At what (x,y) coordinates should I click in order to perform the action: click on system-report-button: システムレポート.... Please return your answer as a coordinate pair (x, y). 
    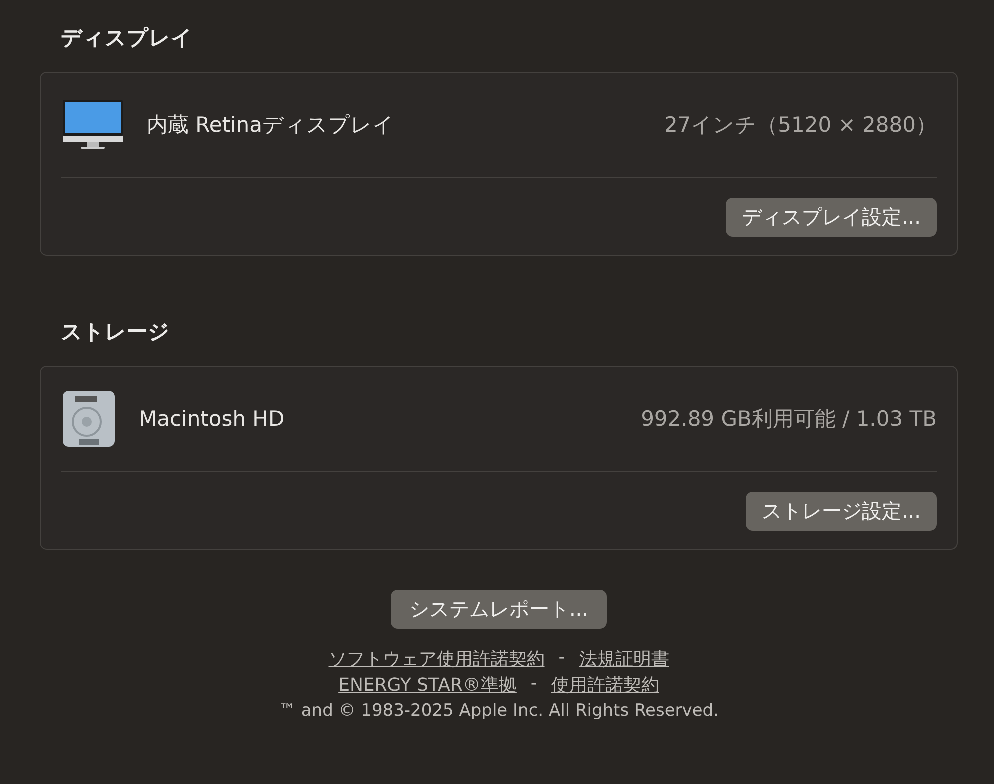
    Looking at the image, I should click on (499, 609).